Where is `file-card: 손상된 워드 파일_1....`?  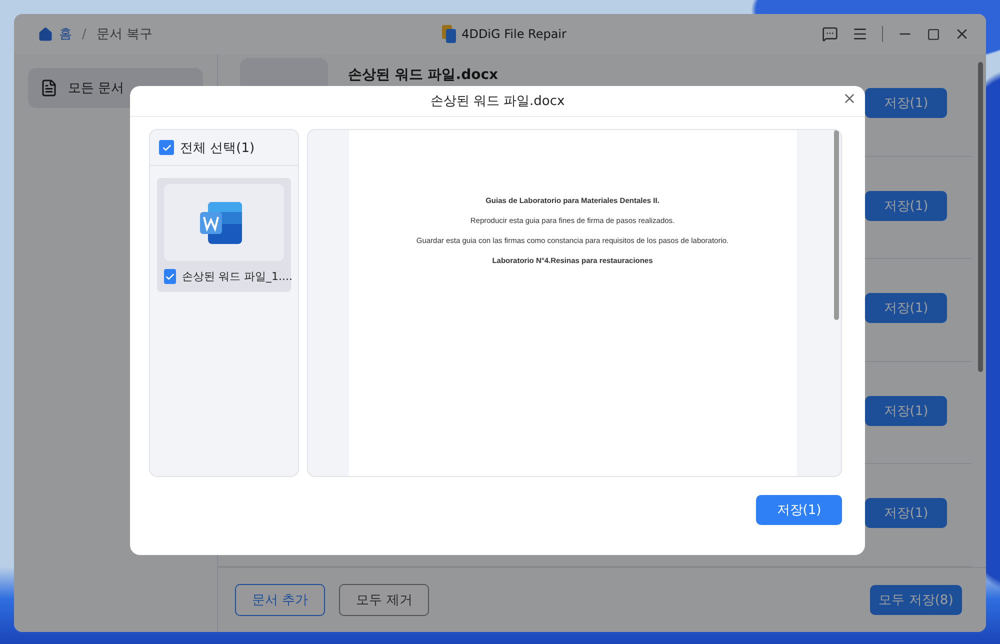 file-card: 손상된 워드 파일_1.... is located at coordinates (224, 235).